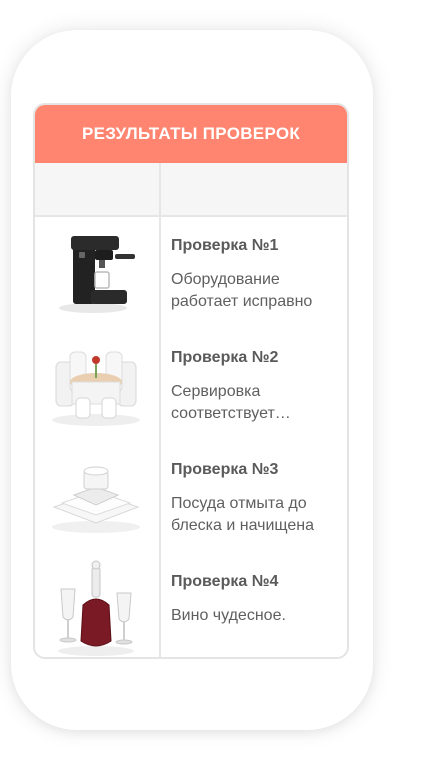 This screenshot has width=424, height=764. Describe the element at coordinates (243, 514) in the screenshot. I see `check-description: Посуда отмыта до блеска и начищена` at that location.